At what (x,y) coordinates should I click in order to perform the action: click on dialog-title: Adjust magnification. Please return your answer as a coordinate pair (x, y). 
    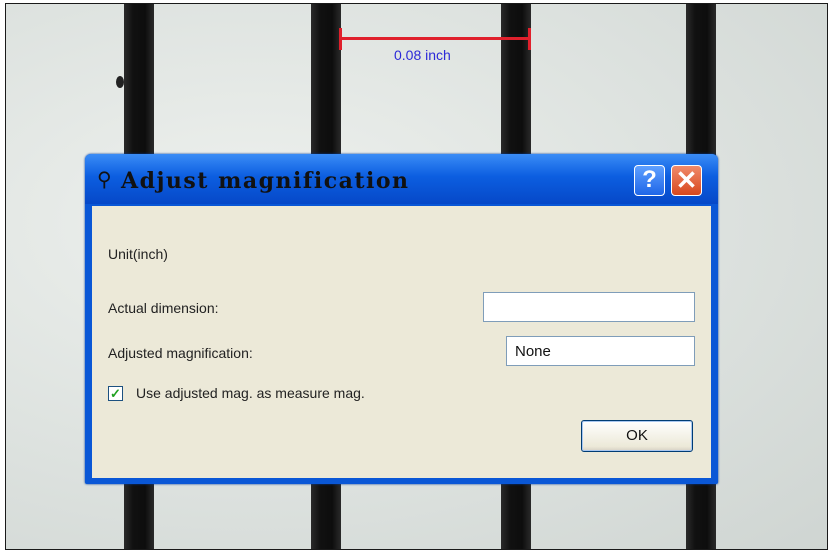
    Looking at the image, I should click on (265, 181).